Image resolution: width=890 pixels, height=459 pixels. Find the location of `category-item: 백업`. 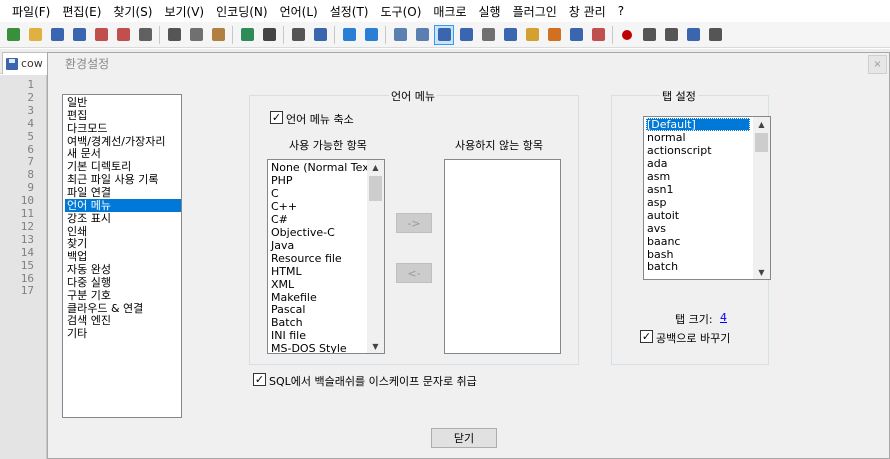

category-item: 백업 is located at coordinates (123, 256).